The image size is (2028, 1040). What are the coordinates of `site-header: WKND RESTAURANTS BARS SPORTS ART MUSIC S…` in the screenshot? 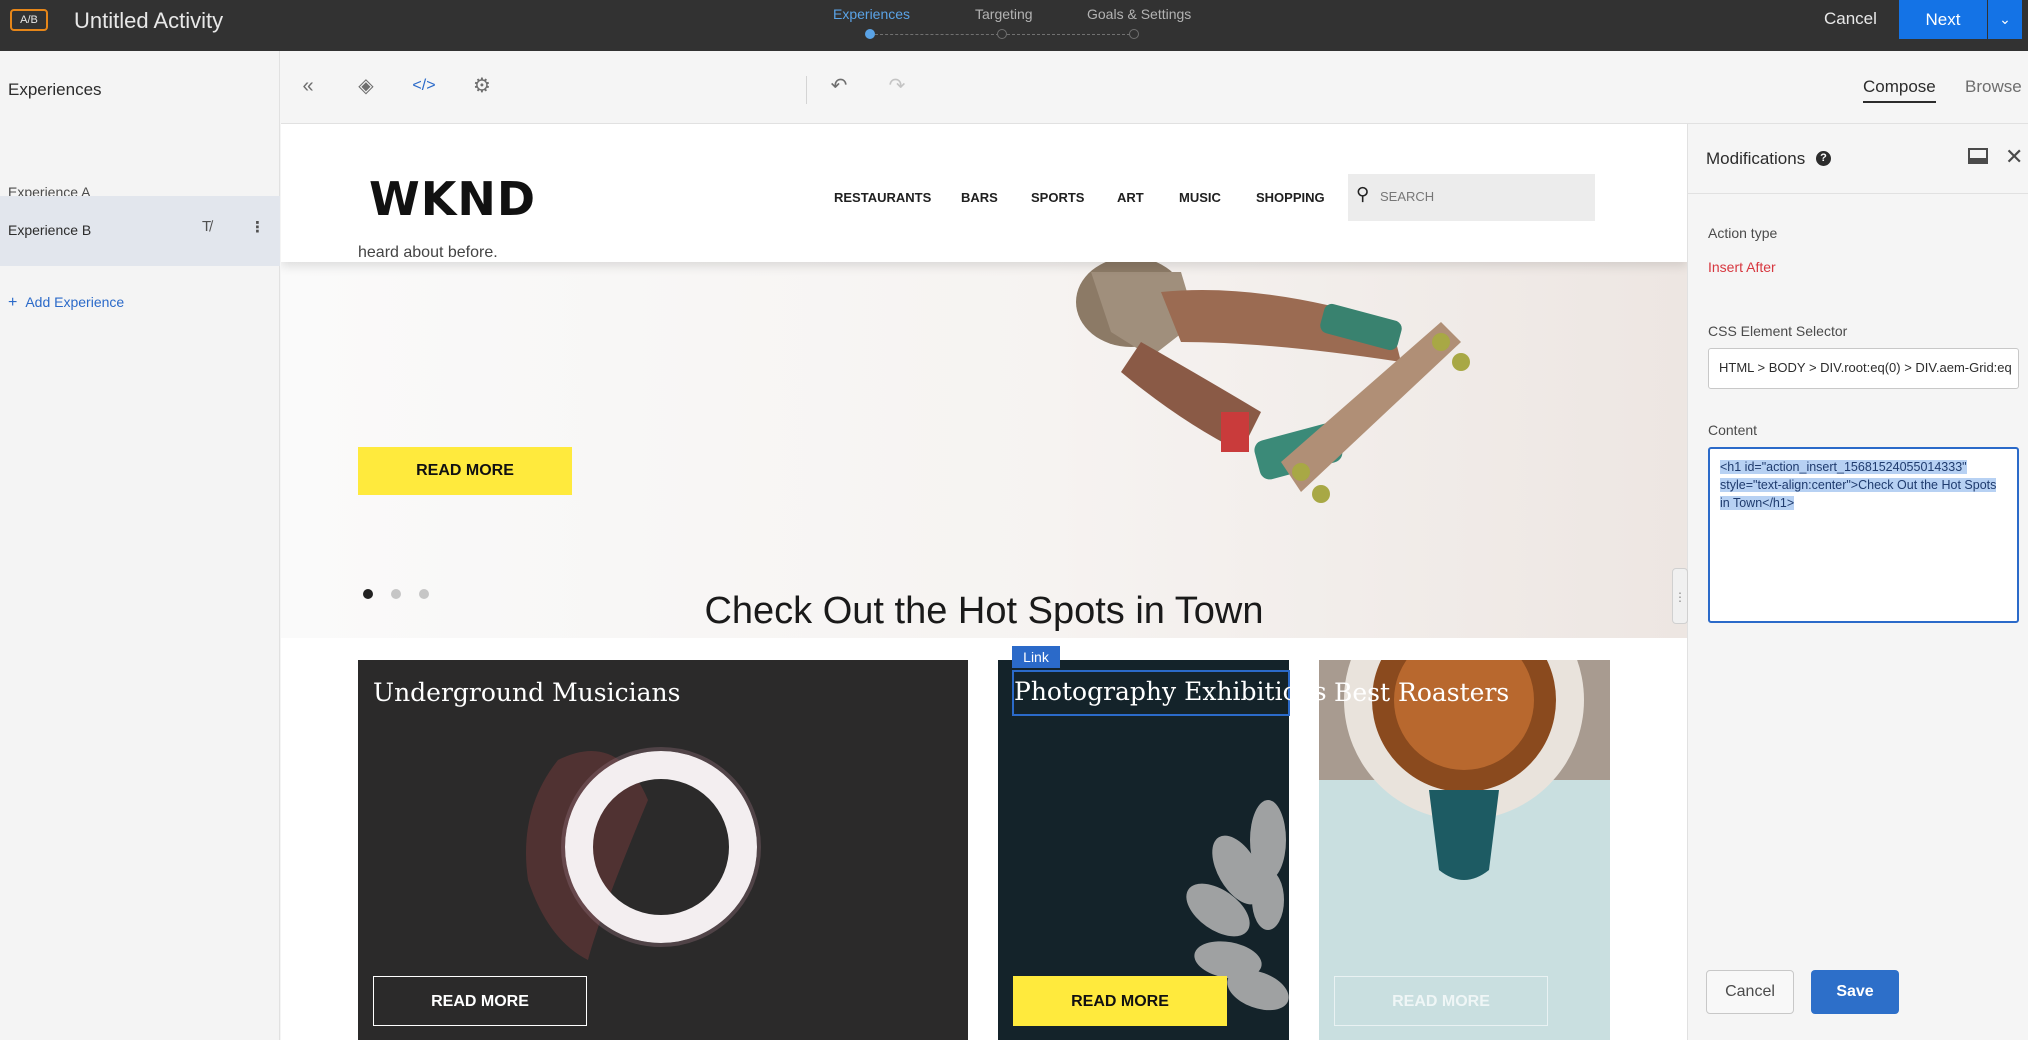 It's located at (984, 193).